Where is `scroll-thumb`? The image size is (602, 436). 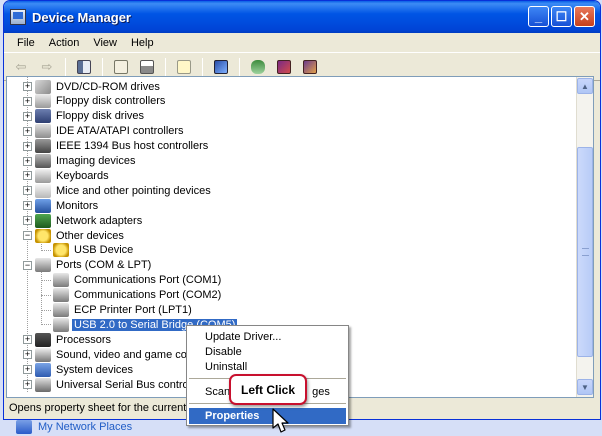
scroll-thumb is located at coordinates (585, 252).